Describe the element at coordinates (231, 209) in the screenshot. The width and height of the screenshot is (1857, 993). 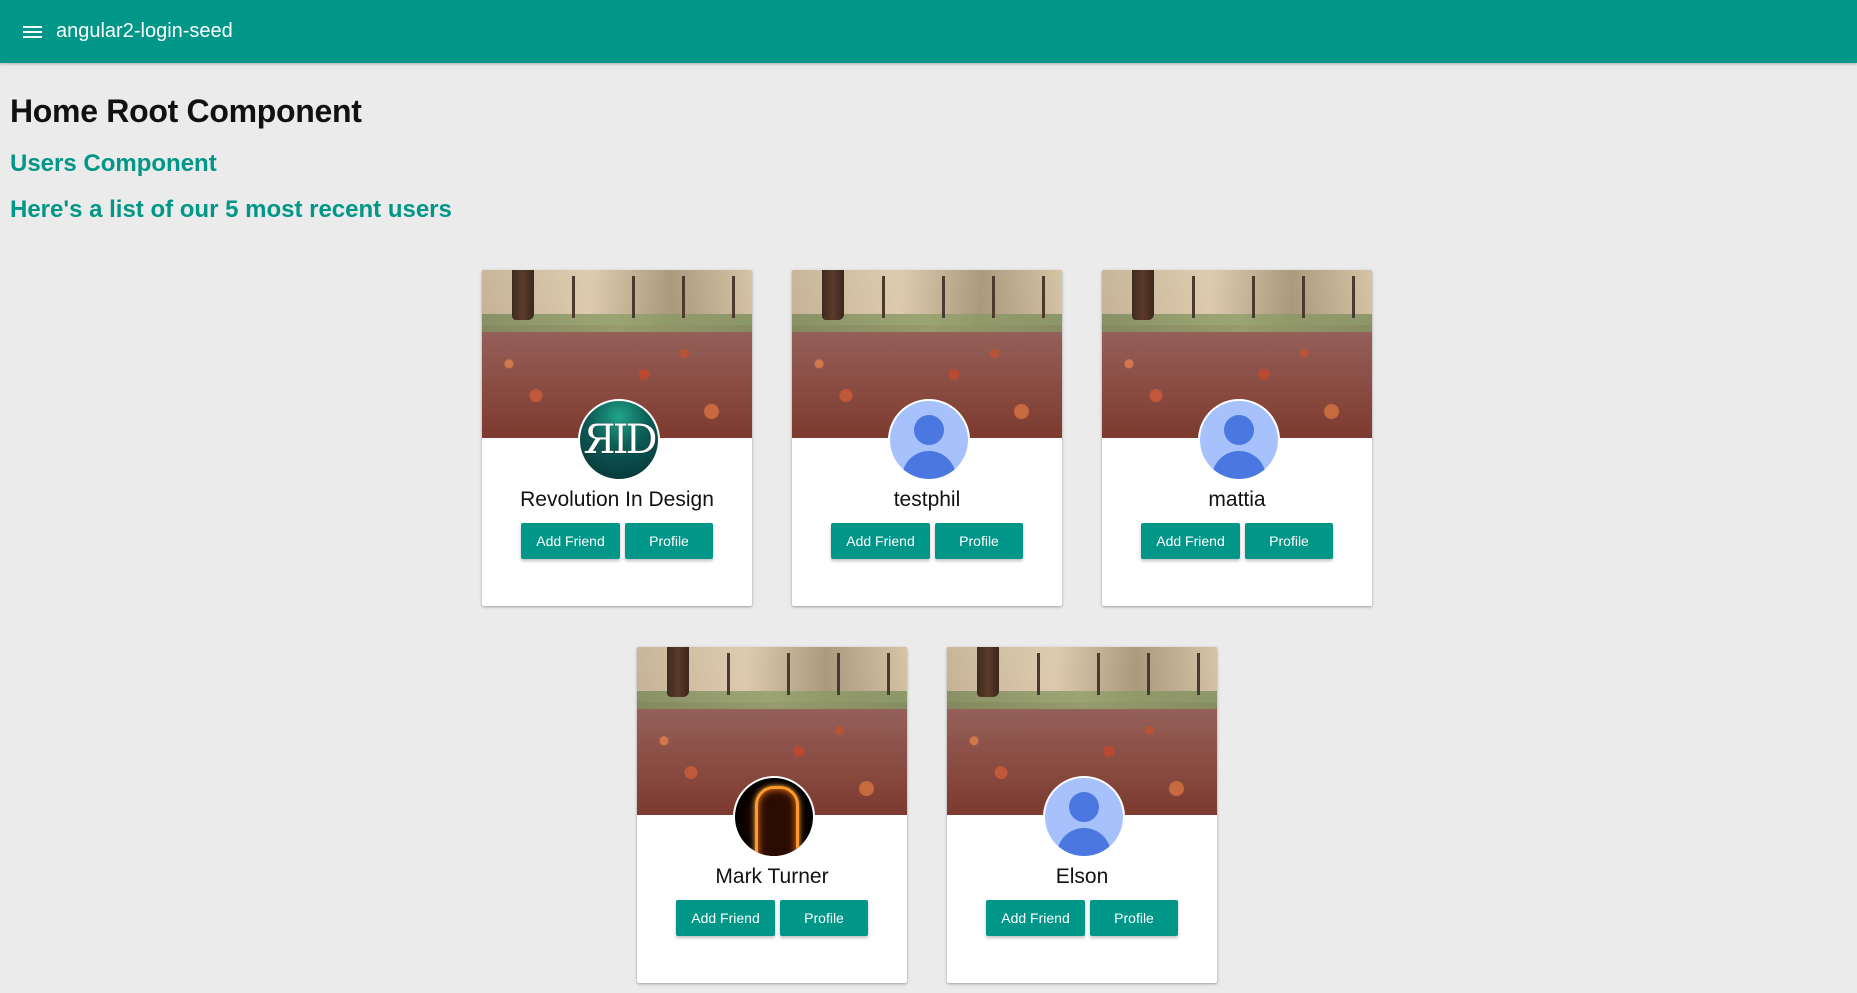
I see `list-title: Here's a list of our 5 most recent users` at that location.